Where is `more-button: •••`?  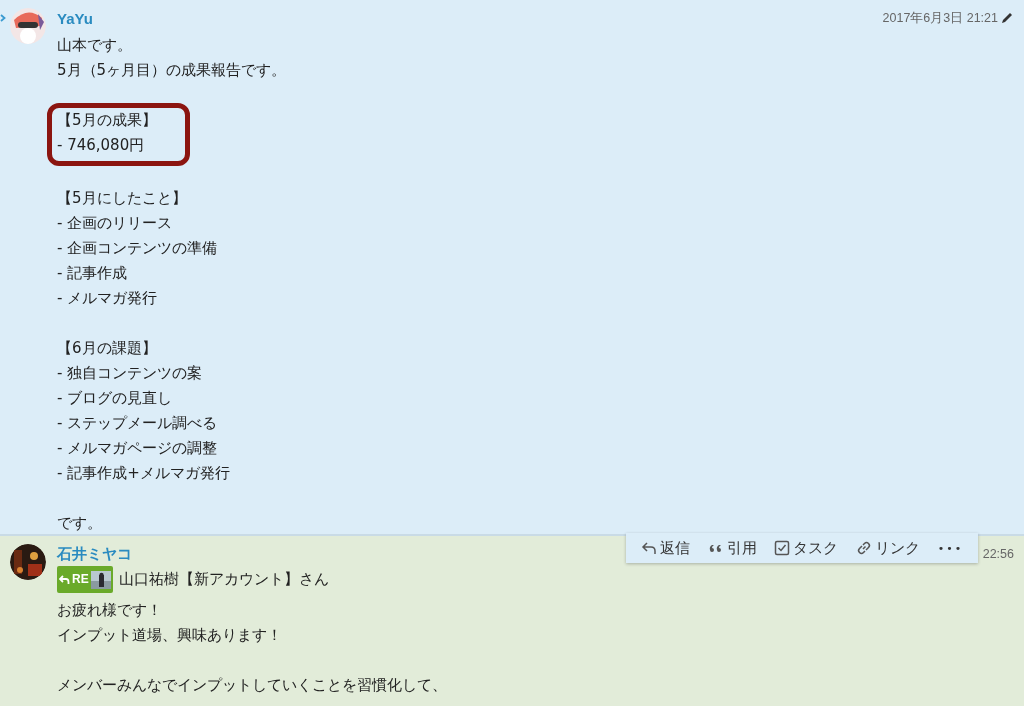 more-button: ••• is located at coordinates (950, 548).